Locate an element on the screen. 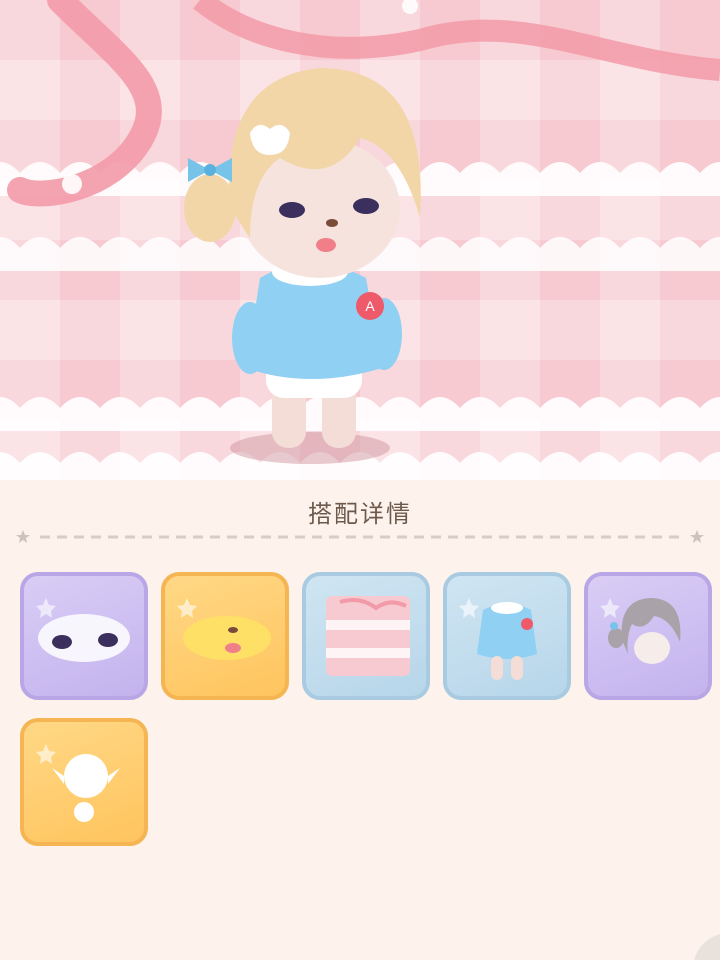 The image size is (720, 960). svg-text: A is located at coordinates (370, 306).